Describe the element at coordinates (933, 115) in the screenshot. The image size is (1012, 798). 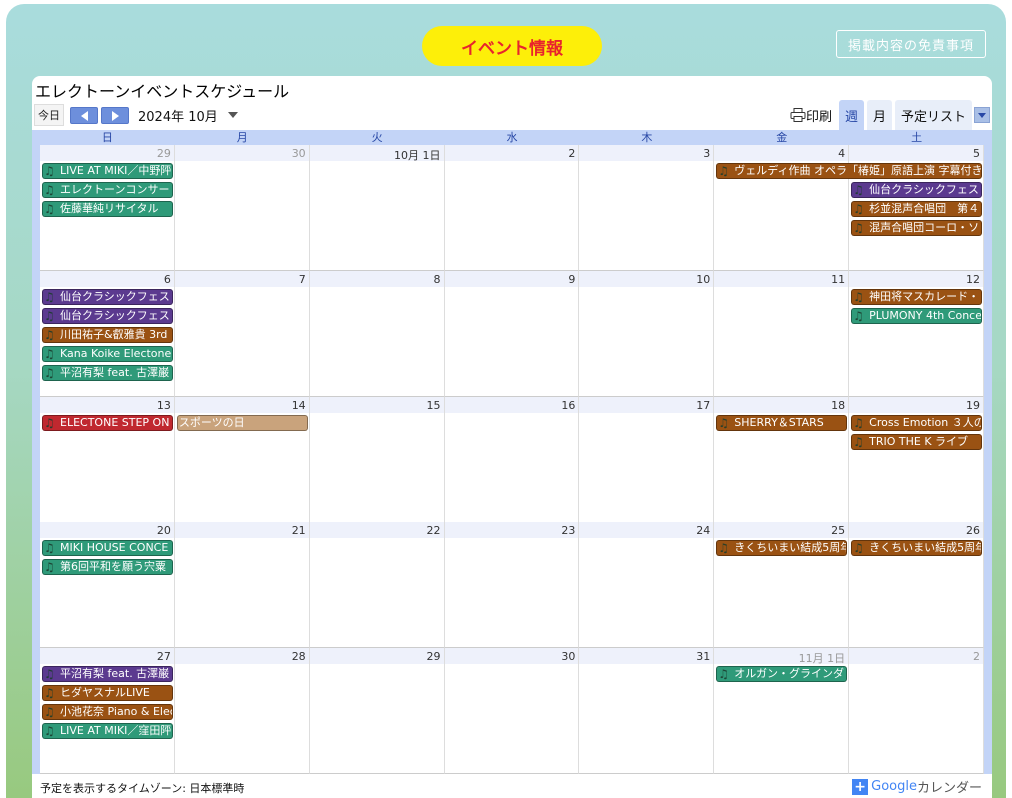
I see `tab-agenda: 予定リスト` at that location.